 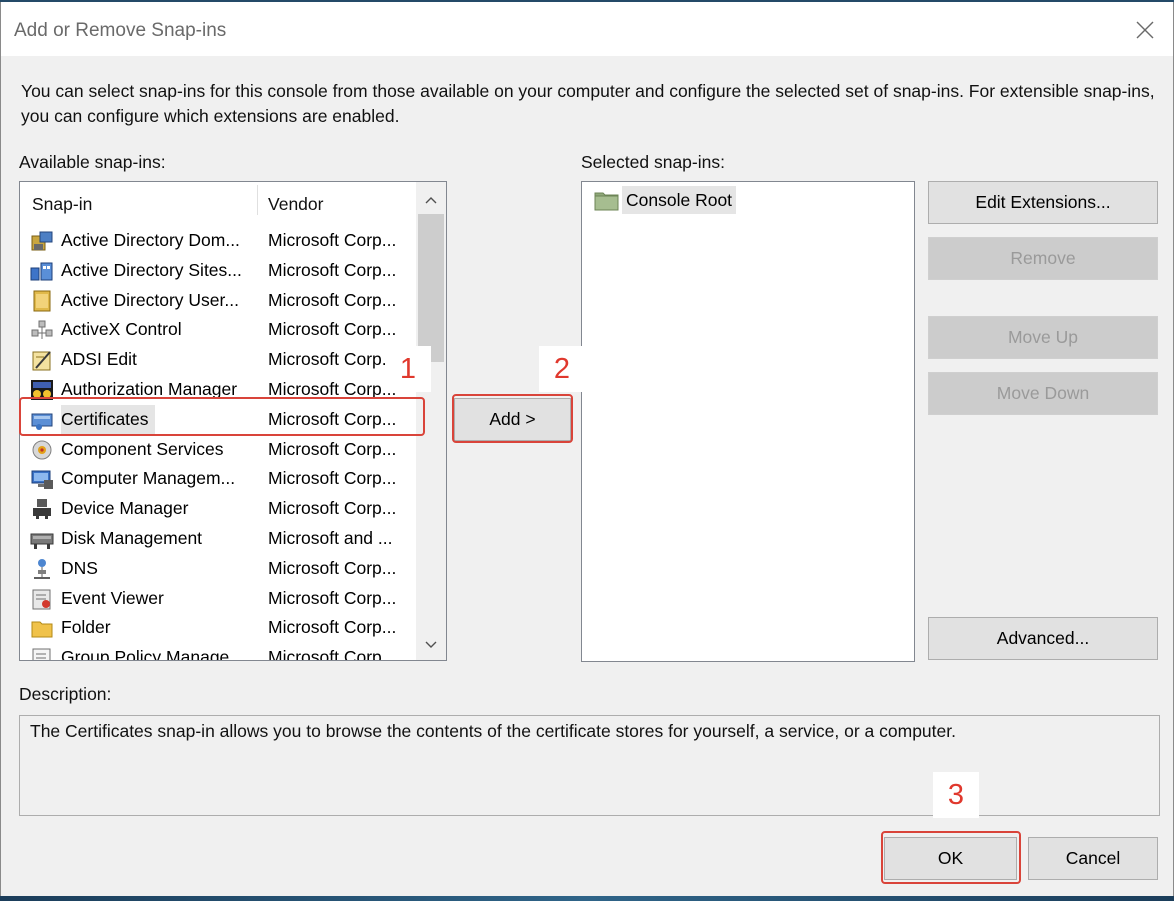 I want to click on step-1-marker: 1, so click(x=408, y=369).